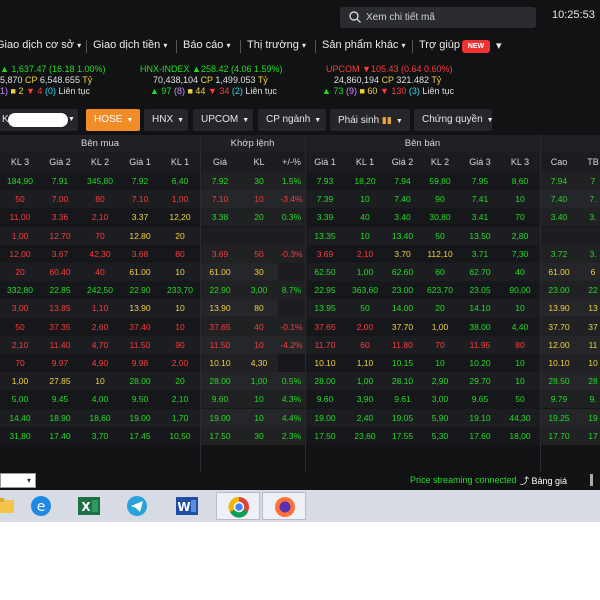 The height and width of the screenshot is (600, 600). I want to click on group-khop-lenh: Khớp lệnh, so click(252, 143).